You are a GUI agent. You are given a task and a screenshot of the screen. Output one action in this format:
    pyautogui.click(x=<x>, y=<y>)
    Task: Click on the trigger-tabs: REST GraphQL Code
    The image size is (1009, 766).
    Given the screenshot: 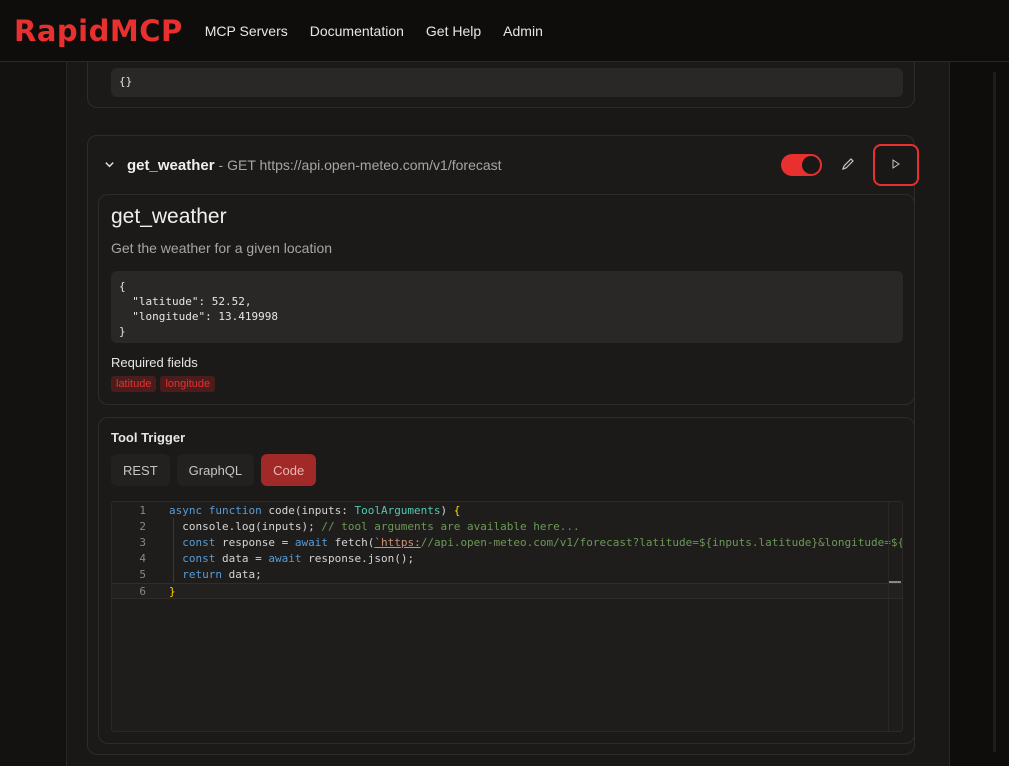 What is the action you would take?
    pyautogui.click(x=217, y=470)
    